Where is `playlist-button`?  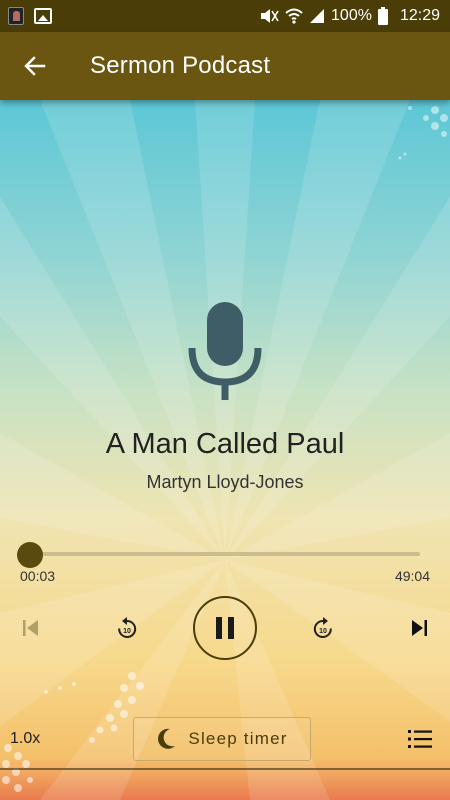 playlist-button is located at coordinates (420, 741).